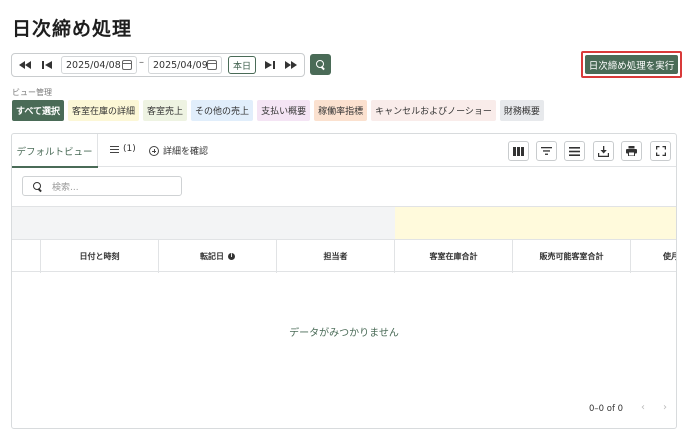 The height and width of the screenshot is (432, 688). Describe the element at coordinates (231, 256) in the screenshot. I see `info-icon: i` at that location.